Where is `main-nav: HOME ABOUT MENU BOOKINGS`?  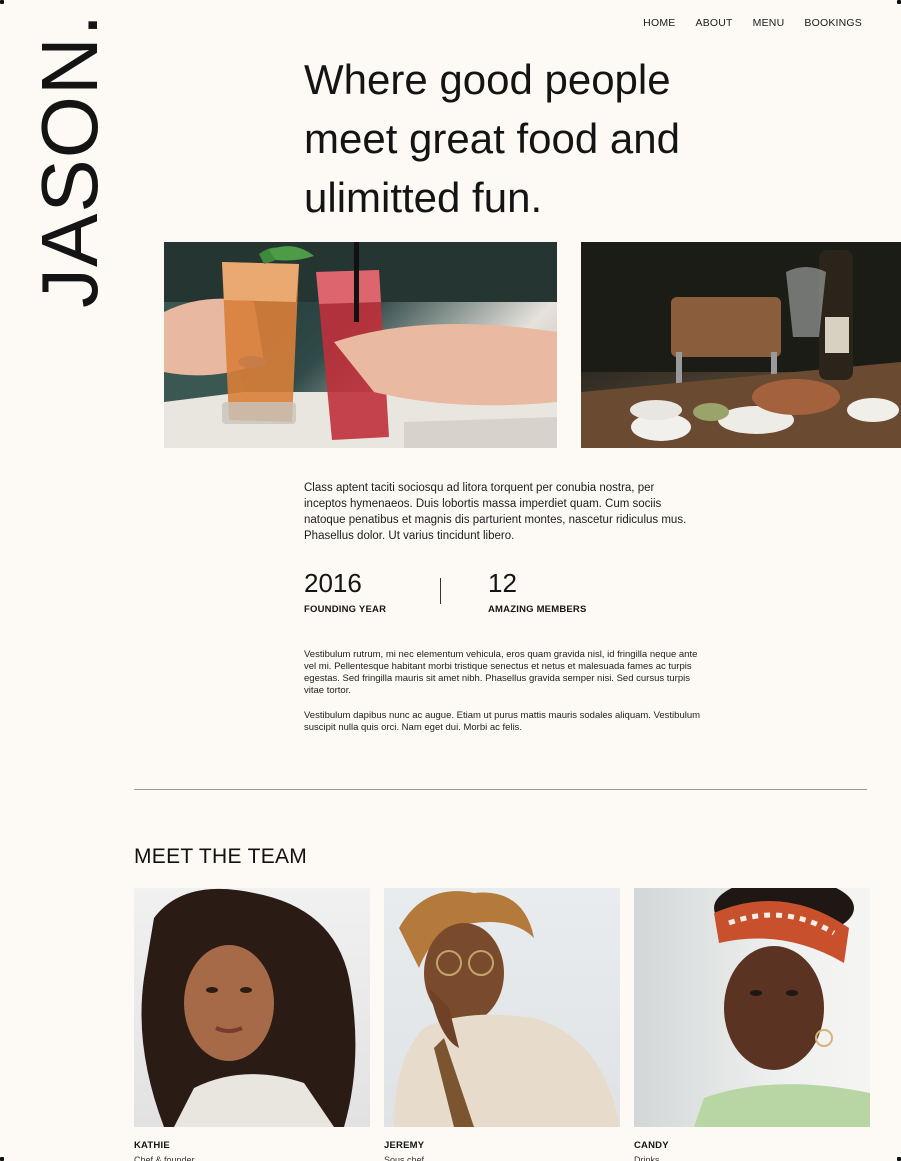 main-nav: HOME ABOUT MENU BOOKINGS is located at coordinates (752, 23).